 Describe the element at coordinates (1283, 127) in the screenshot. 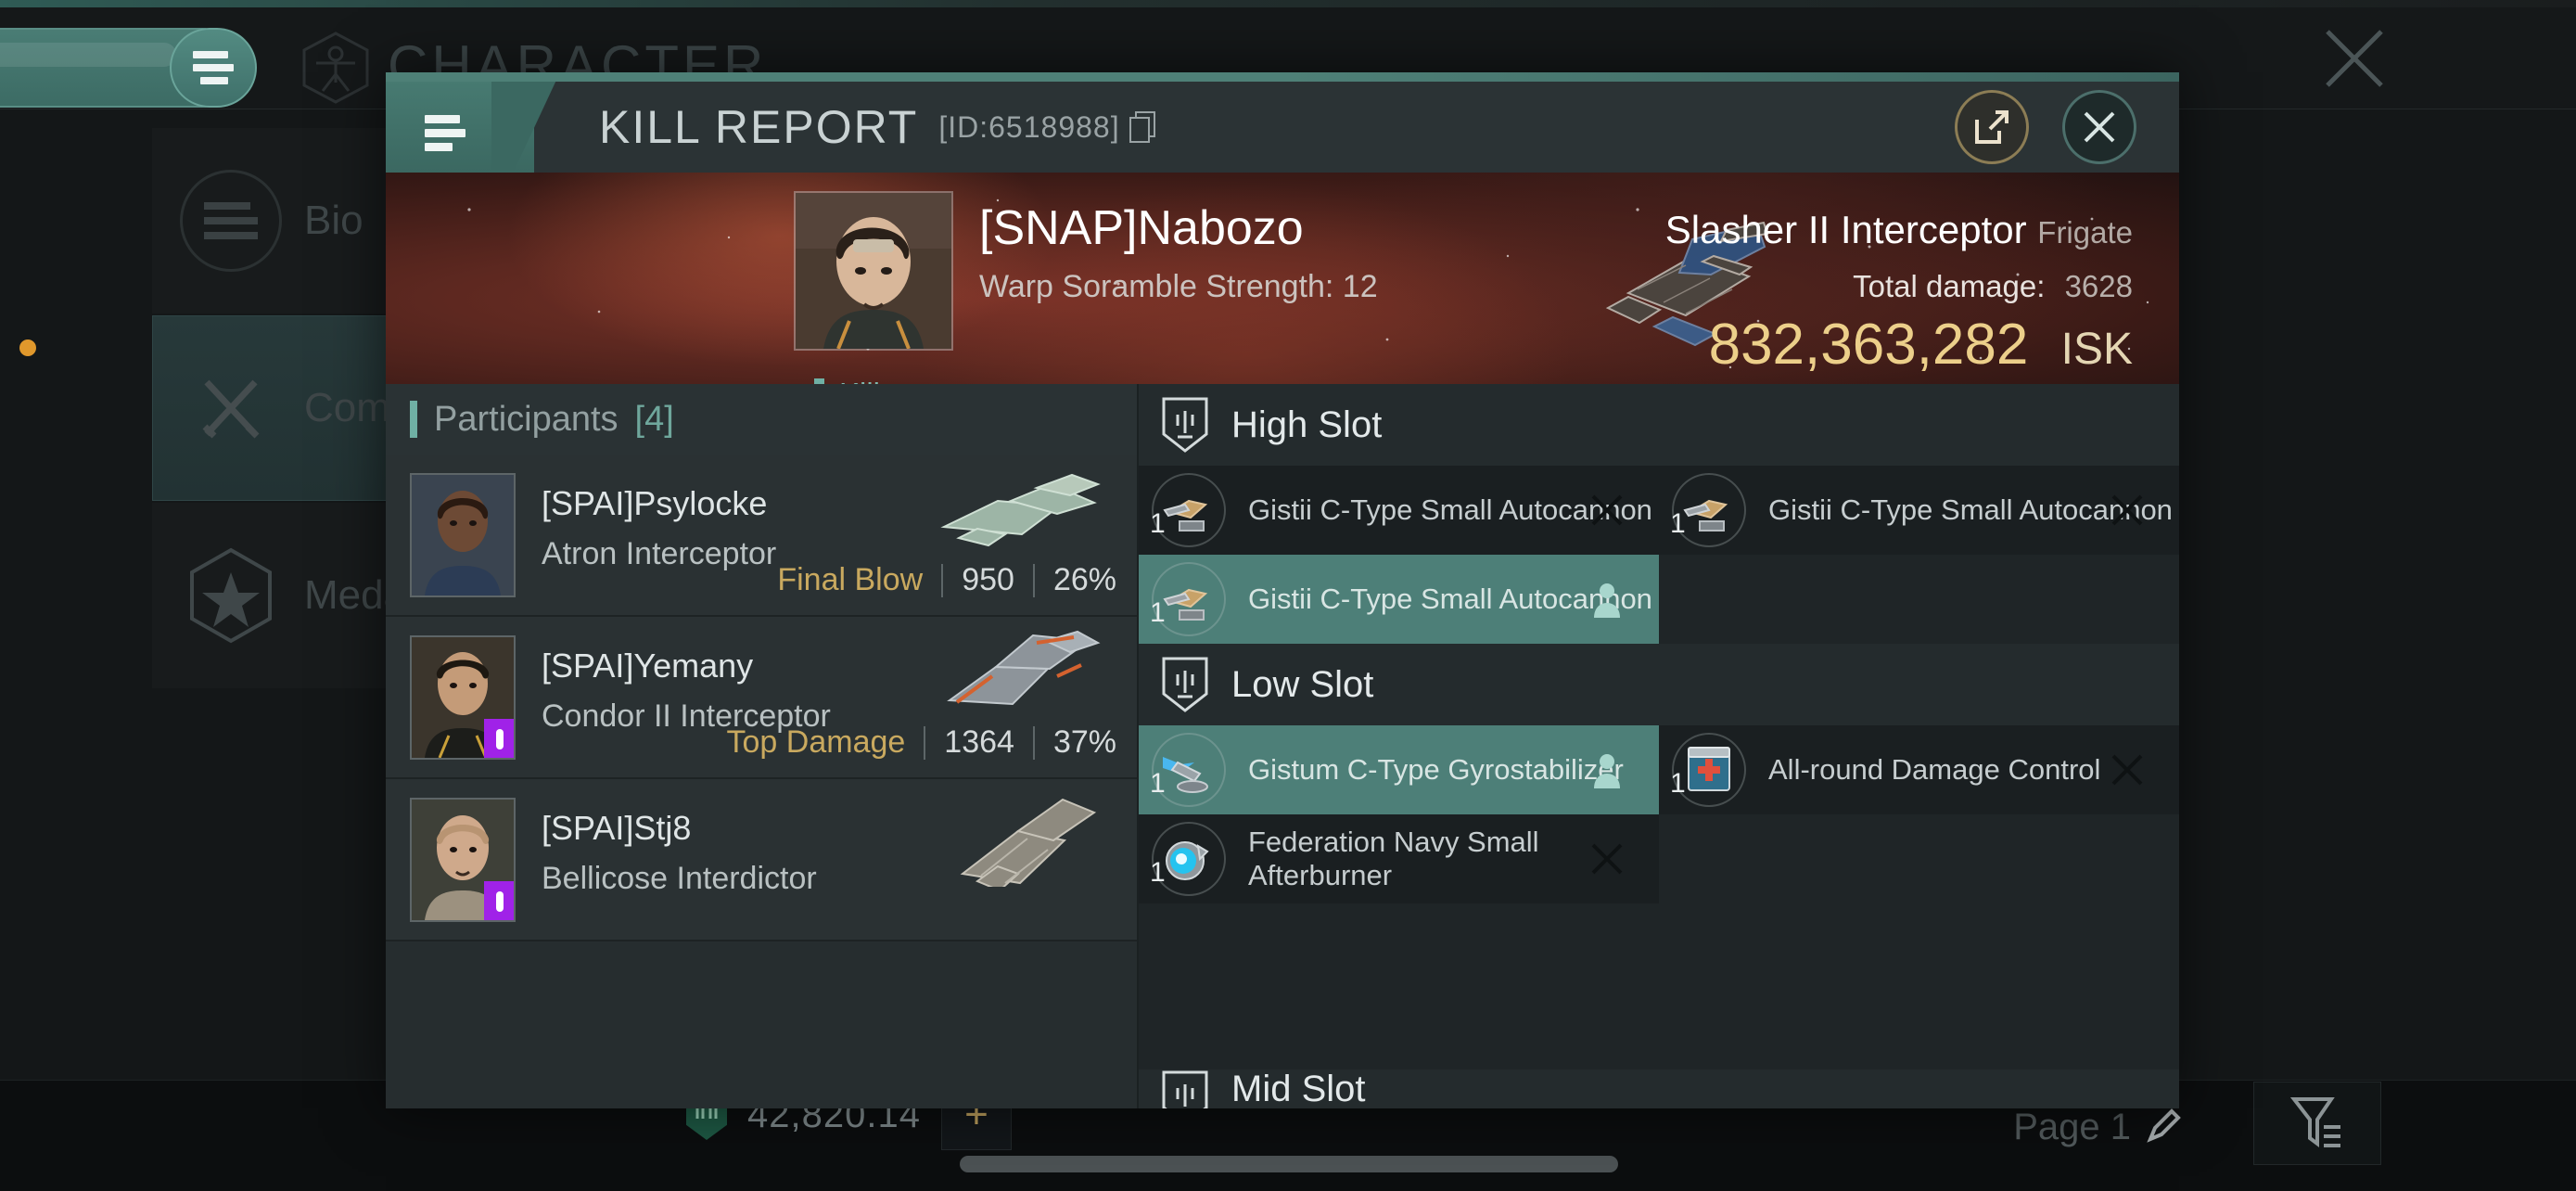

I see `dialog-header: KILL REPORT [ID:6518988]` at that location.